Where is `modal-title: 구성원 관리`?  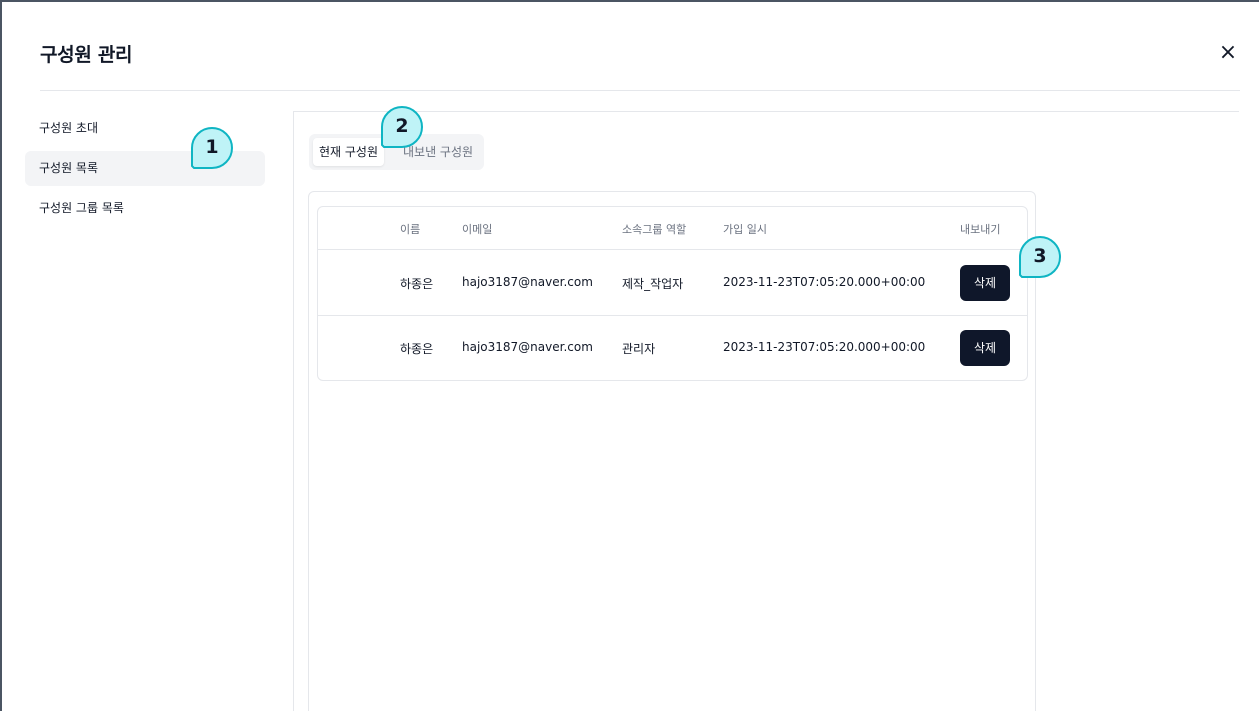 modal-title: 구성원 관리 is located at coordinates (86, 55).